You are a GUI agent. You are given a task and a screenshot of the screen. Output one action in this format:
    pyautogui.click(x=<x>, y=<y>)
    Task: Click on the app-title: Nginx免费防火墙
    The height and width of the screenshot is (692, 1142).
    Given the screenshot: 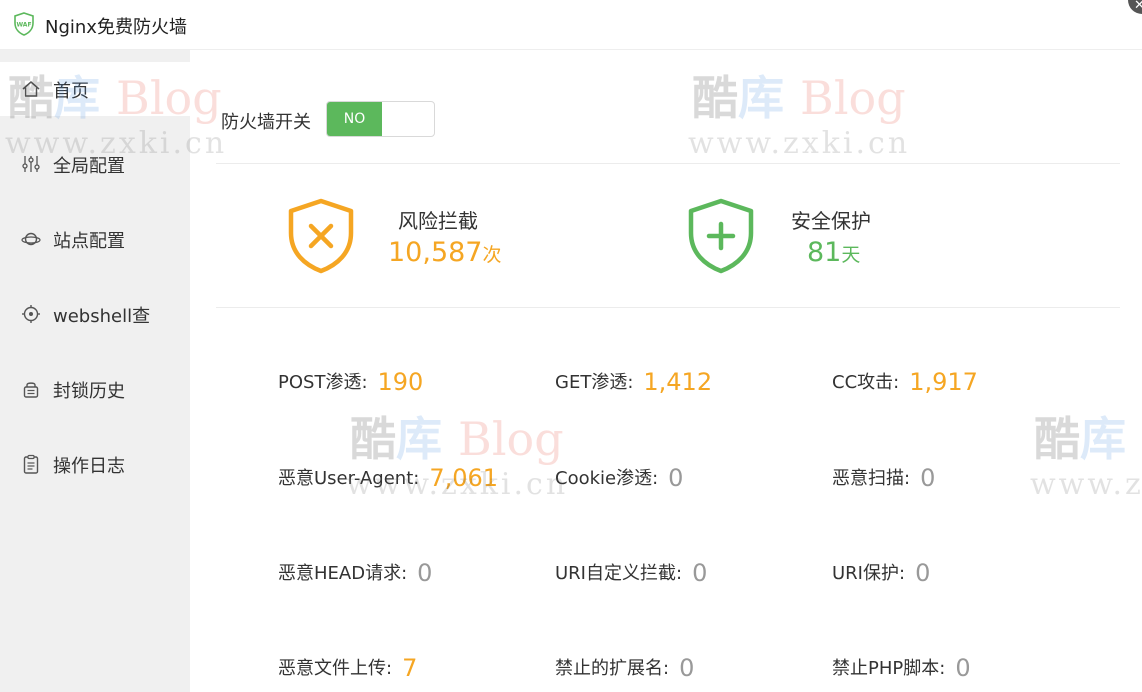 What is the action you would take?
    pyautogui.click(x=116, y=27)
    